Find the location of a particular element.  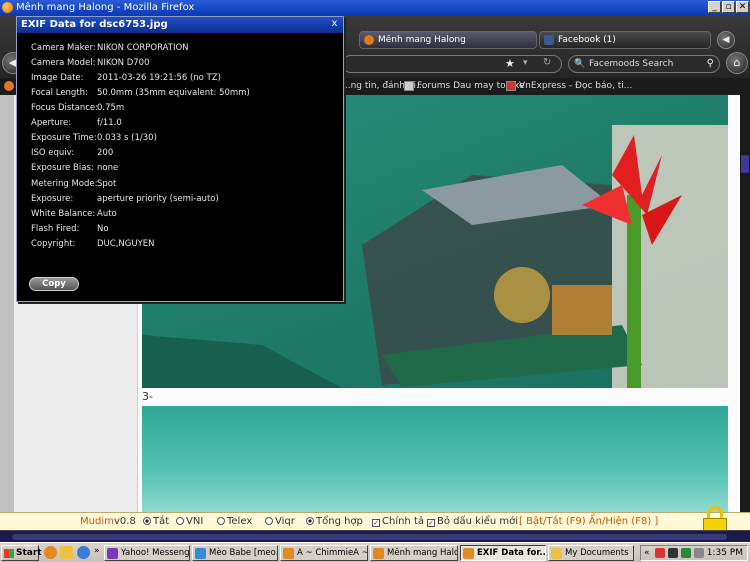

exif-label: ISO equiv: is located at coordinates (53, 153).